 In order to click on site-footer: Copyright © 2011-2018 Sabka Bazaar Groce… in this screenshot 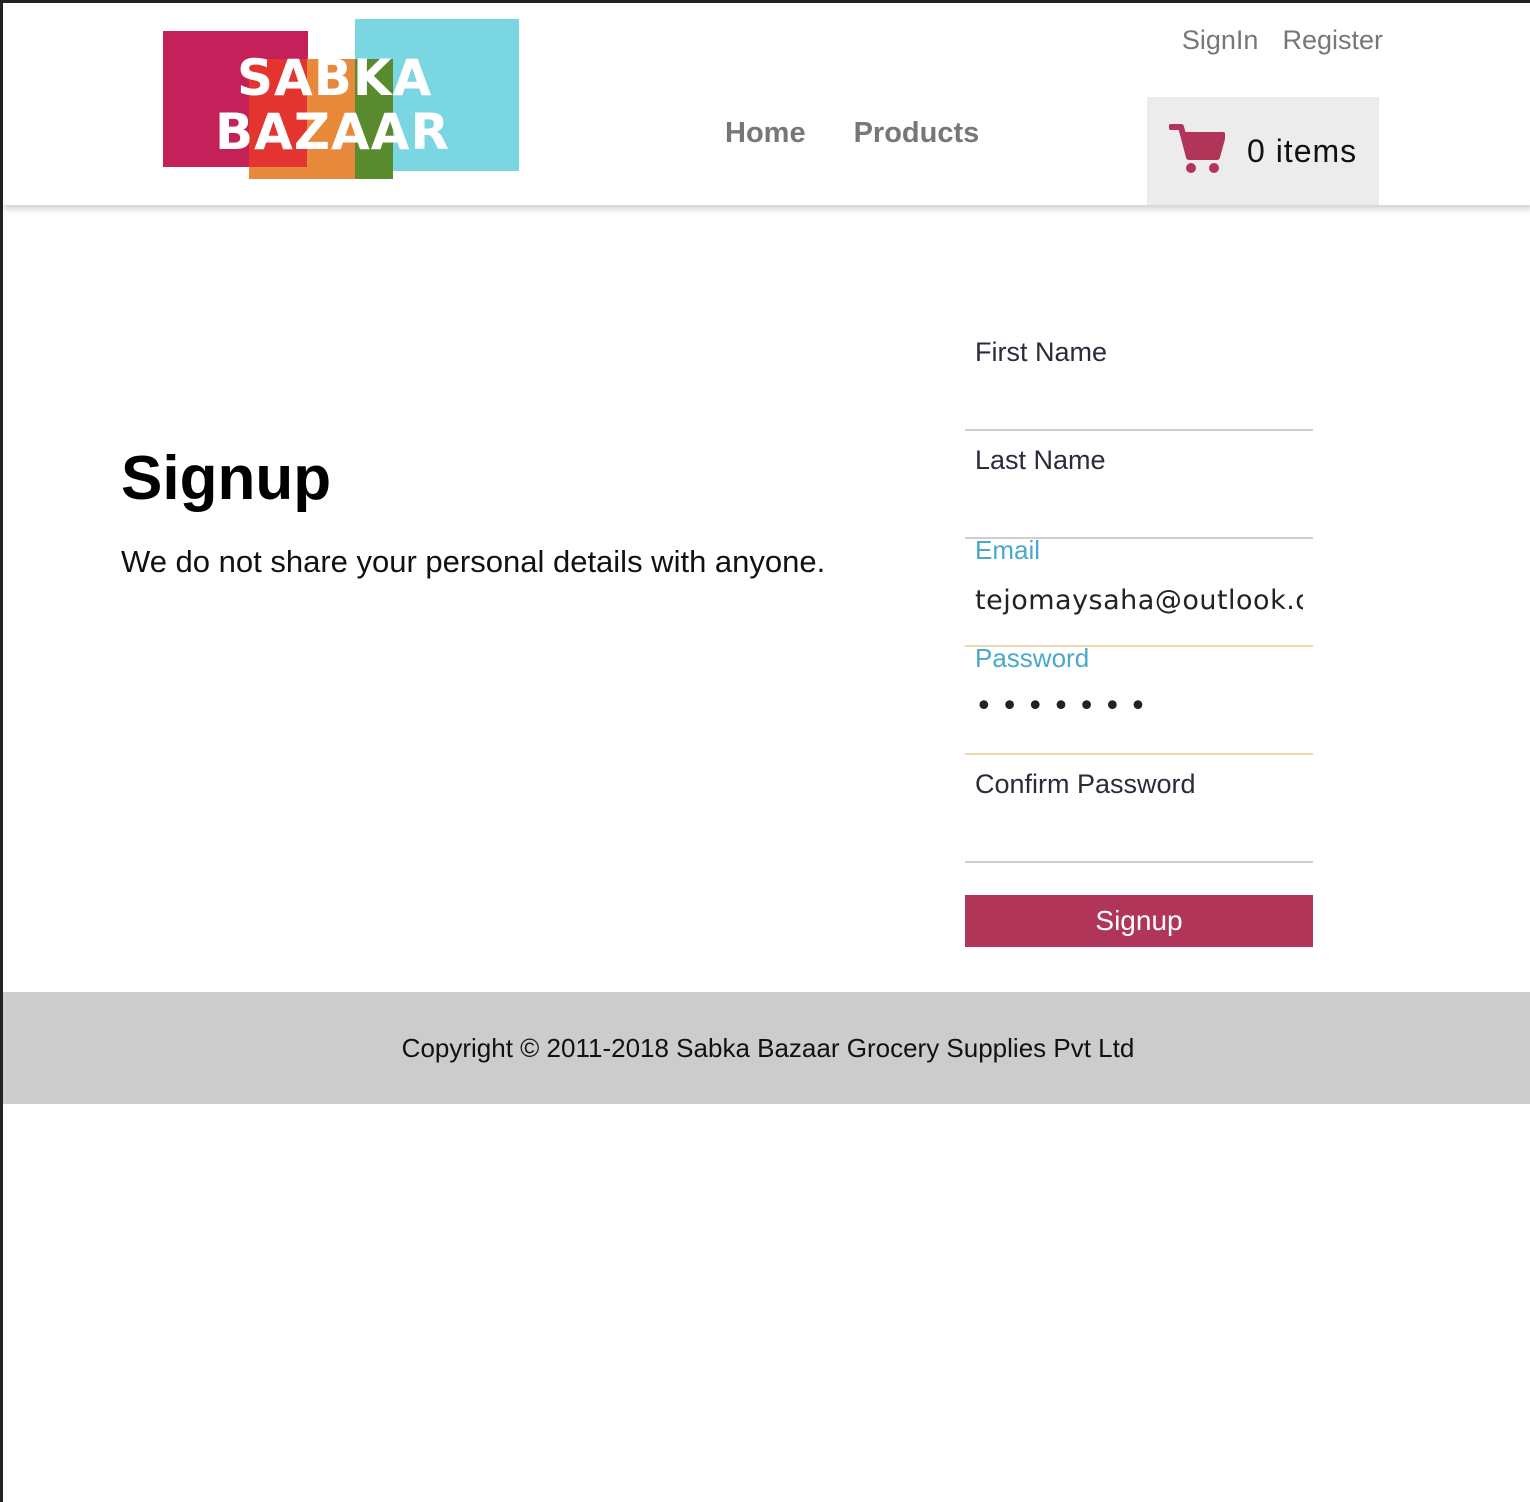, I will do `click(766, 1048)`.